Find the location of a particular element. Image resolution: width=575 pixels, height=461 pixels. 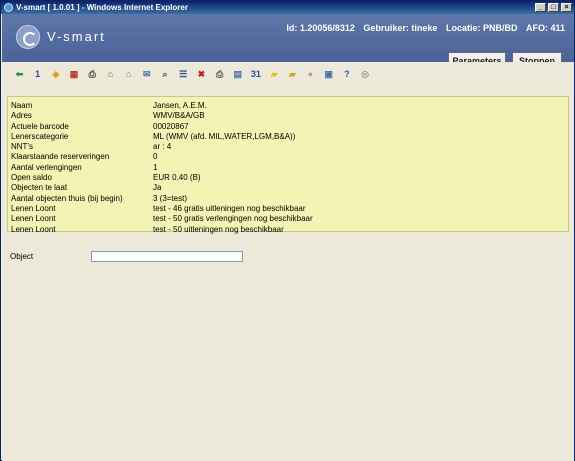

tag-icon: ◆ is located at coordinates (55, 74).